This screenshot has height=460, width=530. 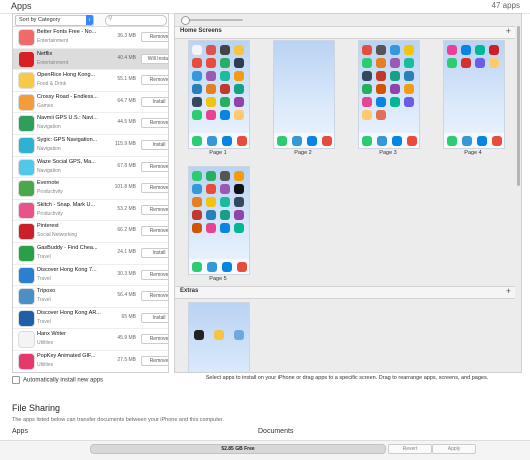 What do you see at coordinates (90, 297) in the screenshot?
I see `list-item: Triposo Travel 56.4 MB Remove` at bounding box center [90, 297].